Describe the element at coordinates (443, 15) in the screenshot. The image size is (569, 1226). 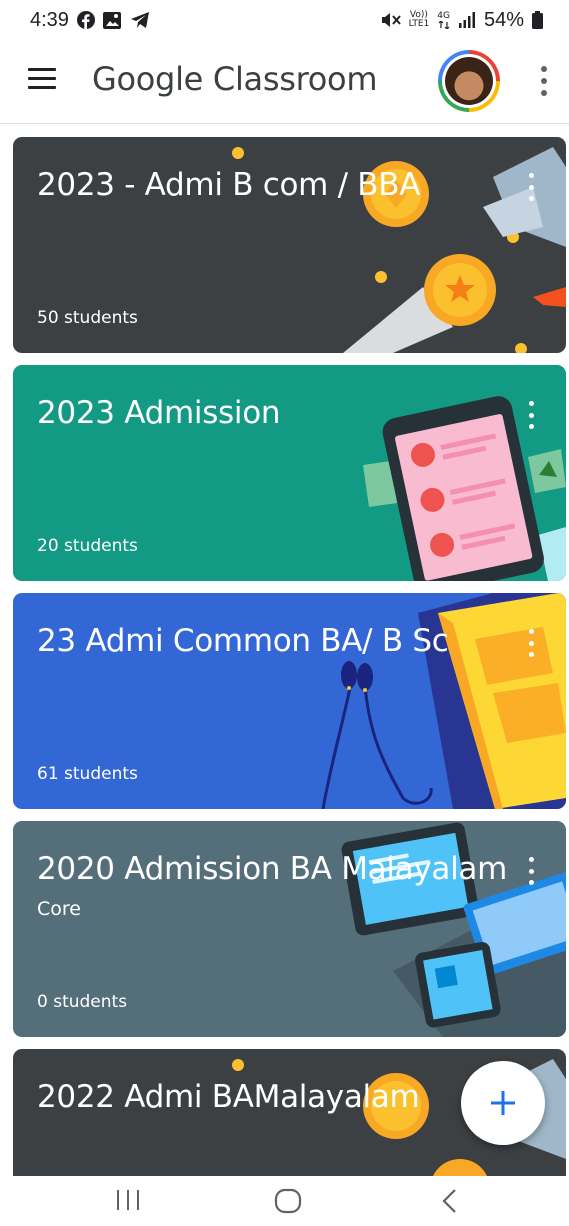
I see `network-4g-label: 4G` at that location.